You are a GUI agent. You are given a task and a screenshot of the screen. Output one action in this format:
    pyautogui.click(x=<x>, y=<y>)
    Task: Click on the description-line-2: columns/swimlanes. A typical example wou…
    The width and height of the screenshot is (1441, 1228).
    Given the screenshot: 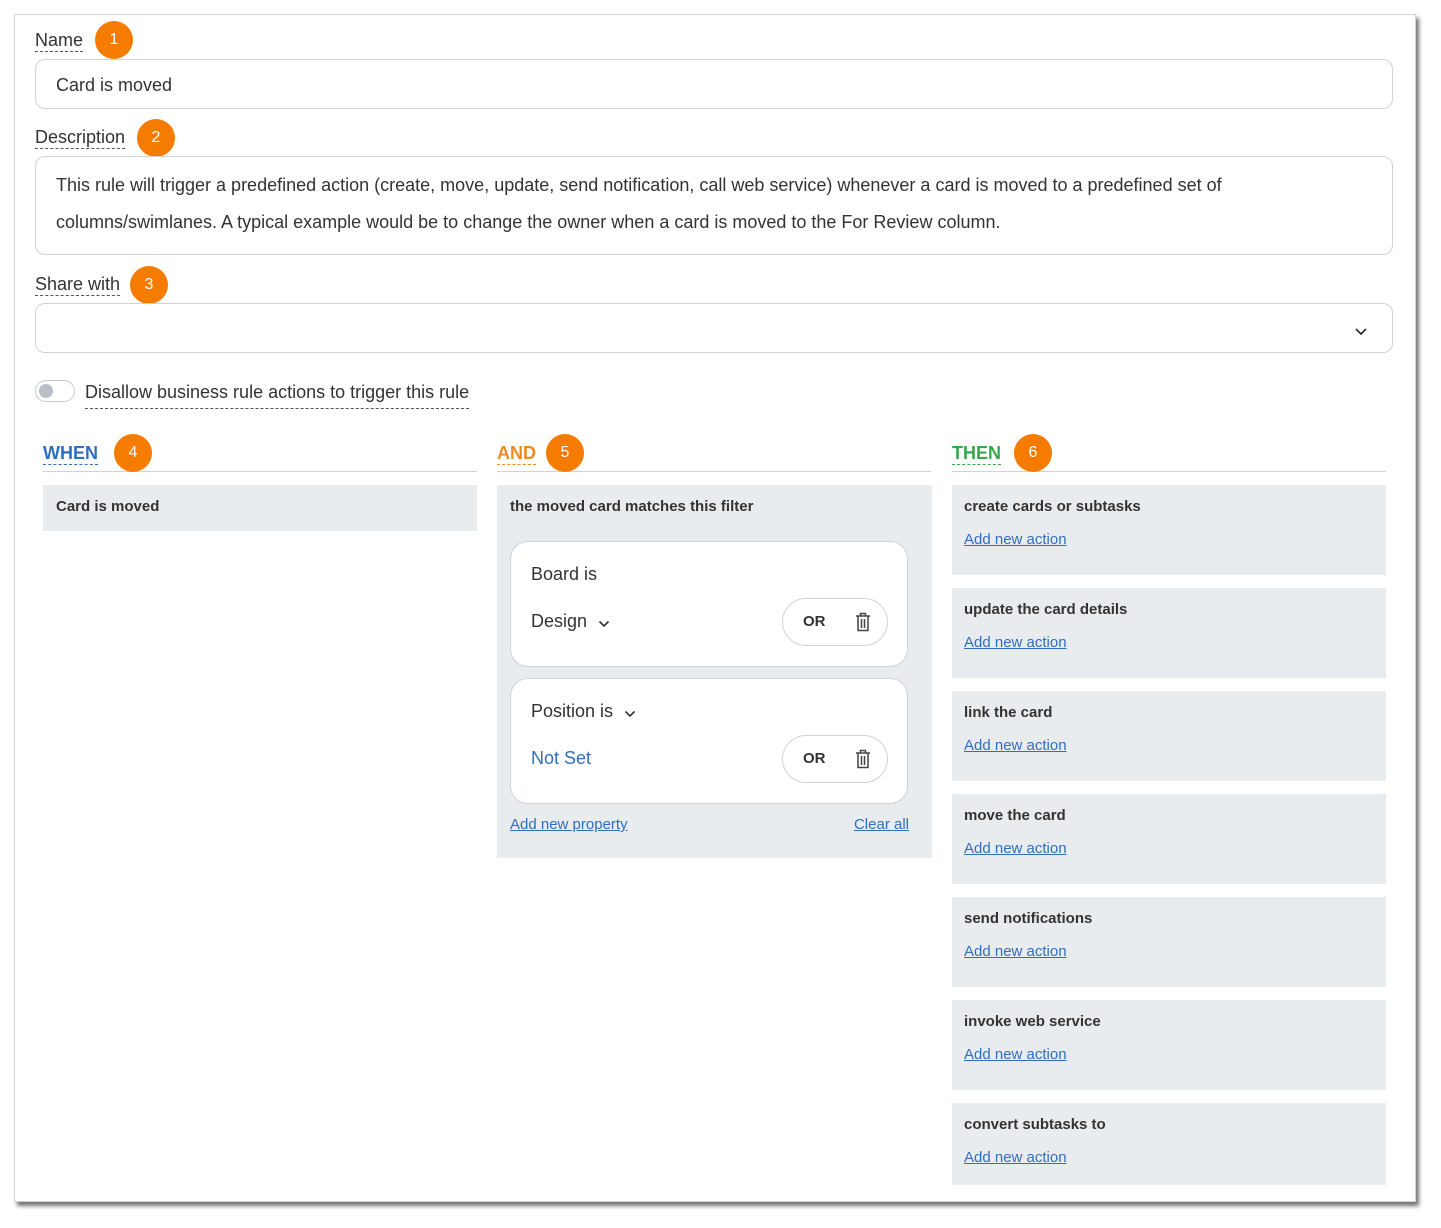 What is the action you would take?
    pyautogui.click(x=528, y=222)
    